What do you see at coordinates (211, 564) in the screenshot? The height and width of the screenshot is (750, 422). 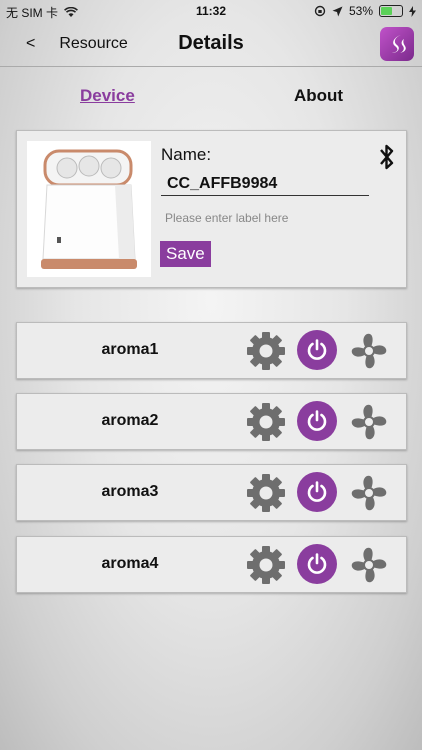 I see `aroma-row: aroma4` at bounding box center [211, 564].